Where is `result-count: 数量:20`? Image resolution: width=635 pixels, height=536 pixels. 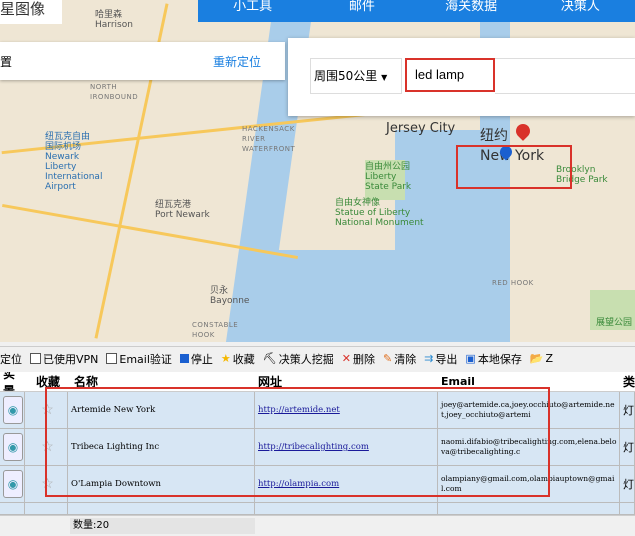 result-count: 数量:20 is located at coordinates (162, 526).